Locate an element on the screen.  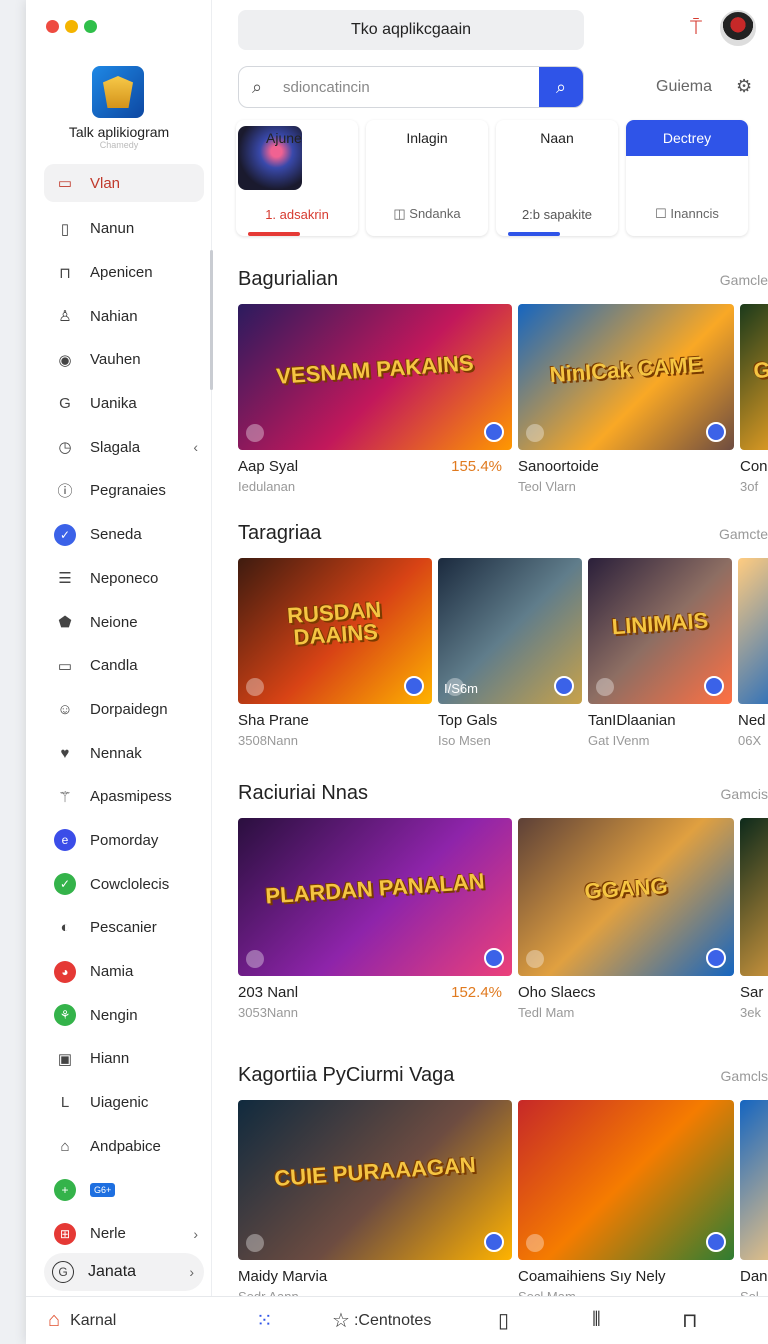
sidebar-item-6: ◷ Slagala ‹ is located at coordinates (124, 447).